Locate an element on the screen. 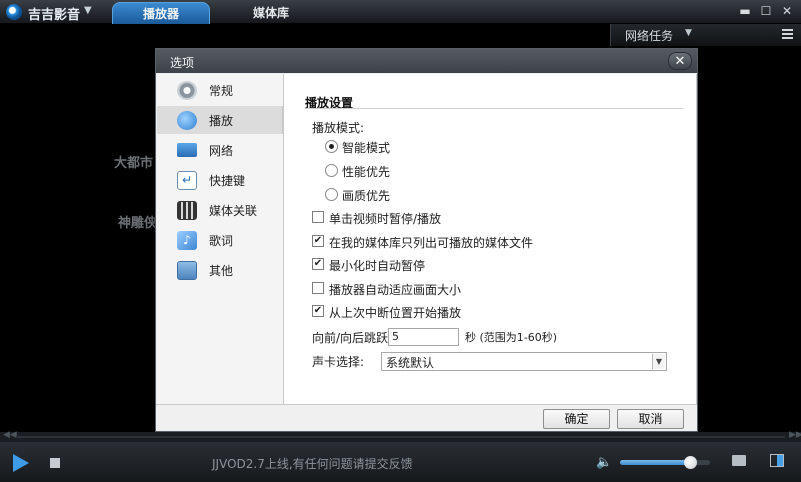  media-assoc-icon is located at coordinates (187, 210).